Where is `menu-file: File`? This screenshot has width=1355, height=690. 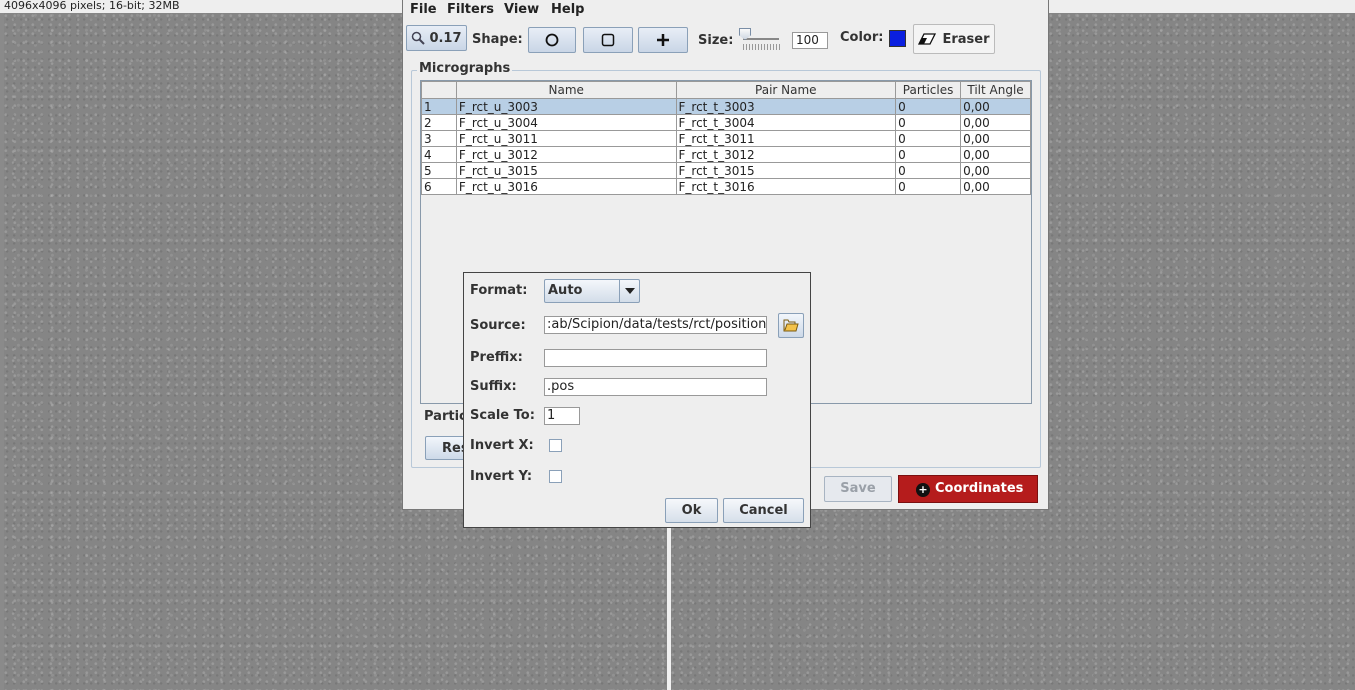
menu-file: File is located at coordinates (423, 9).